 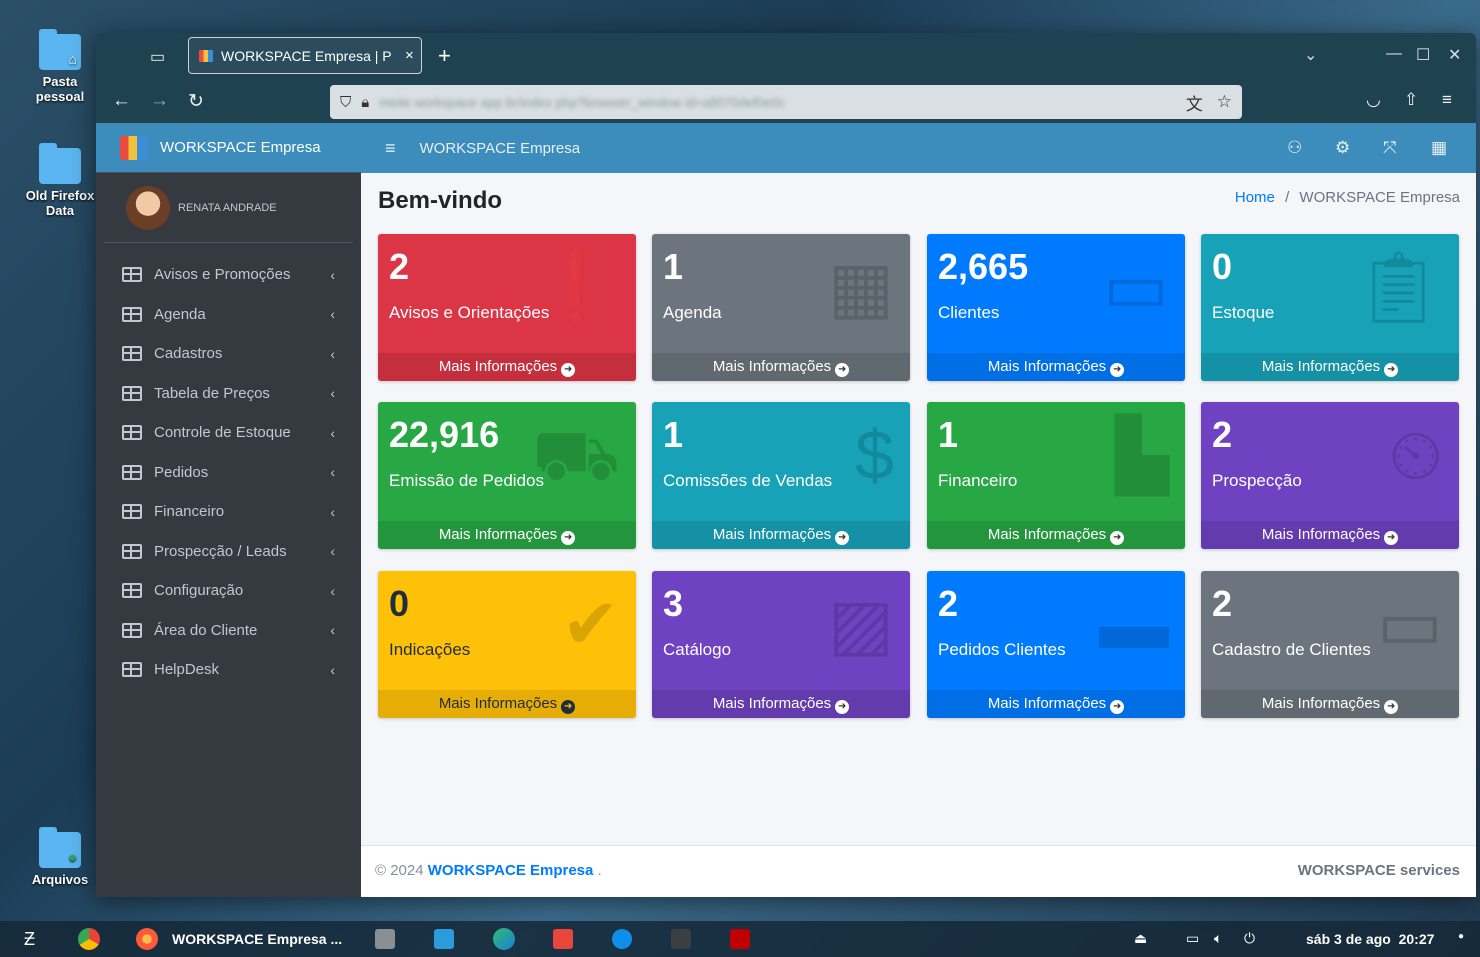 What do you see at coordinates (969, 312) in the screenshot?
I see `box-label: Clientes` at bounding box center [969, 312].